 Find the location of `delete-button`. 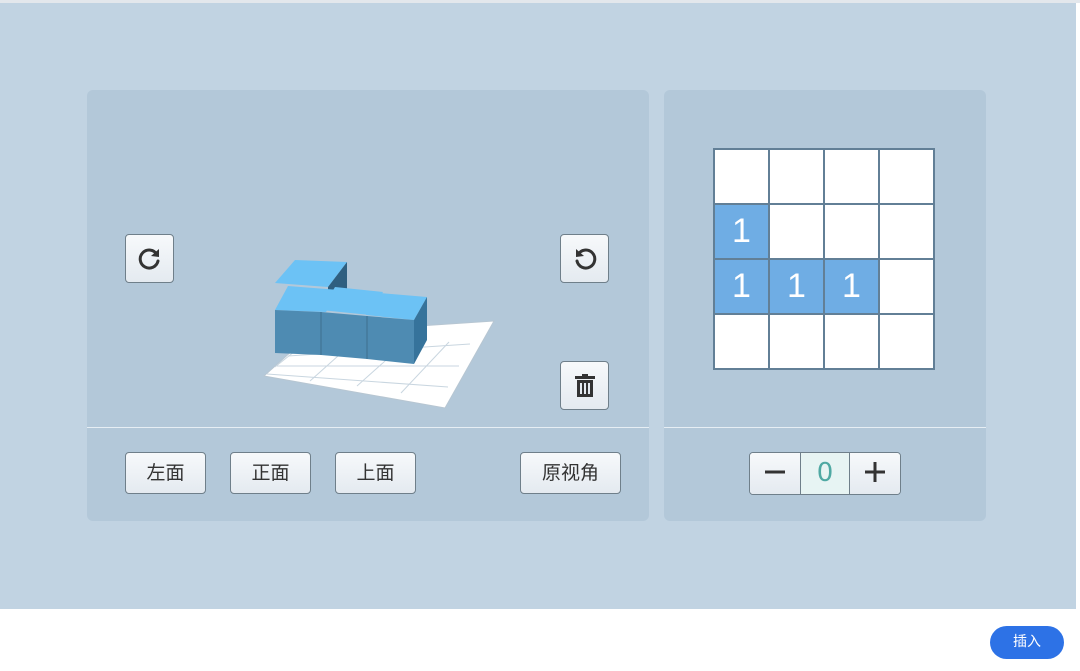

delete-button is located at coordinates (584, 385).